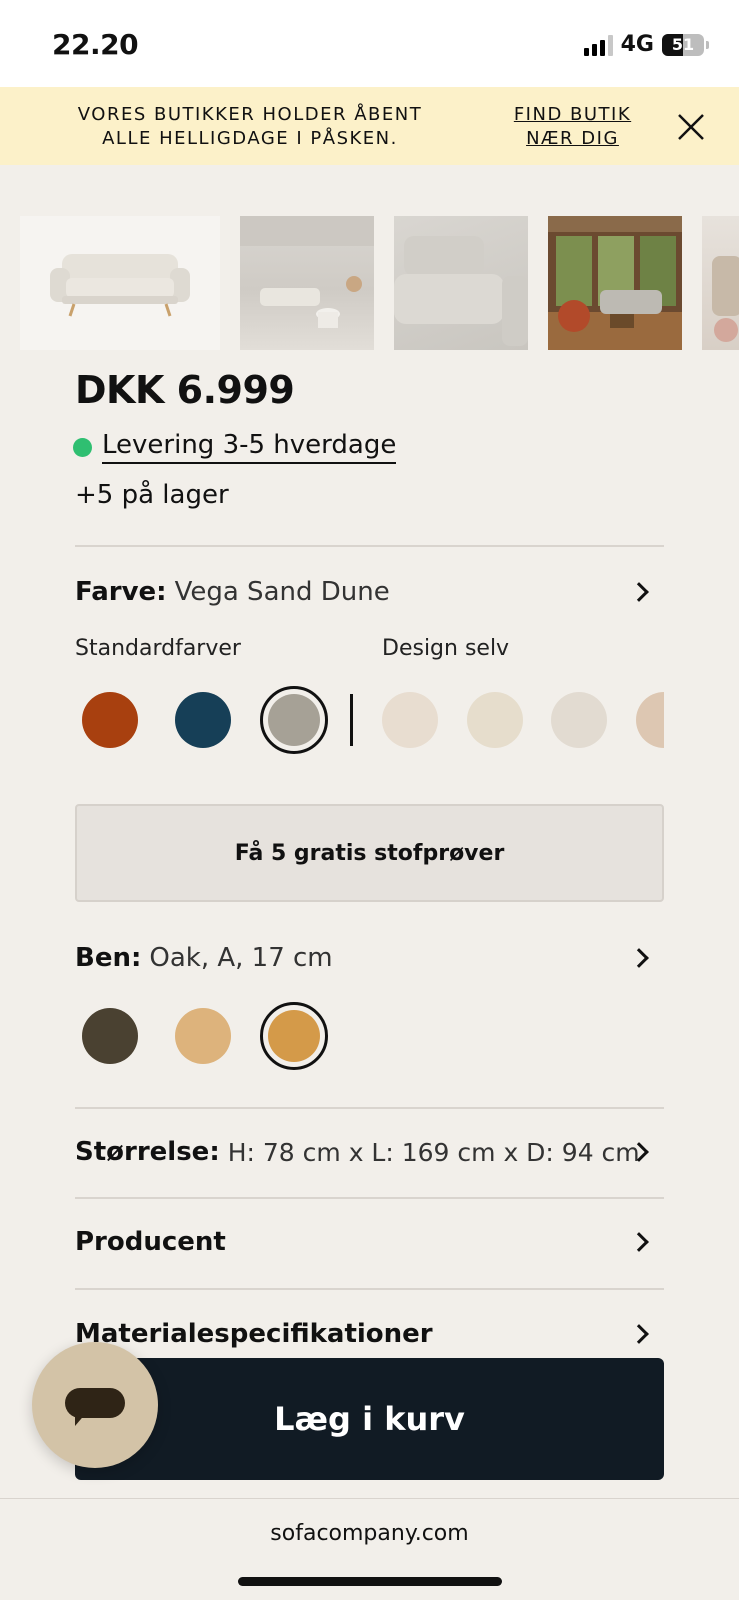 This screenshot has width=739, height=1600. What do you see at coordinates (152, 495) in the screenshot?
I see `stock-count: +5 på lager` at bounding box center [152, 495].